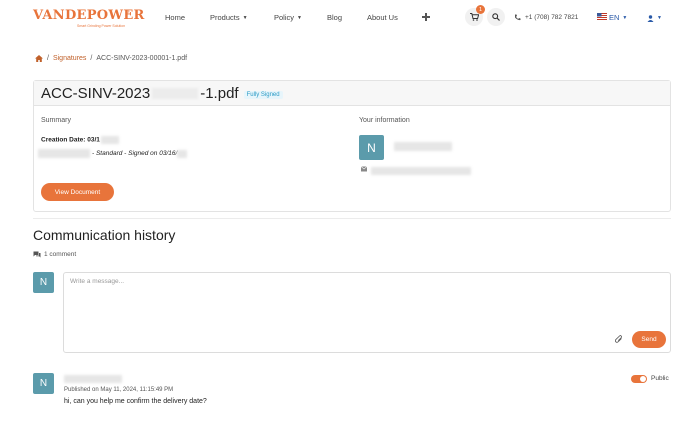  I want to click on public-toggle, so click(639, 379).